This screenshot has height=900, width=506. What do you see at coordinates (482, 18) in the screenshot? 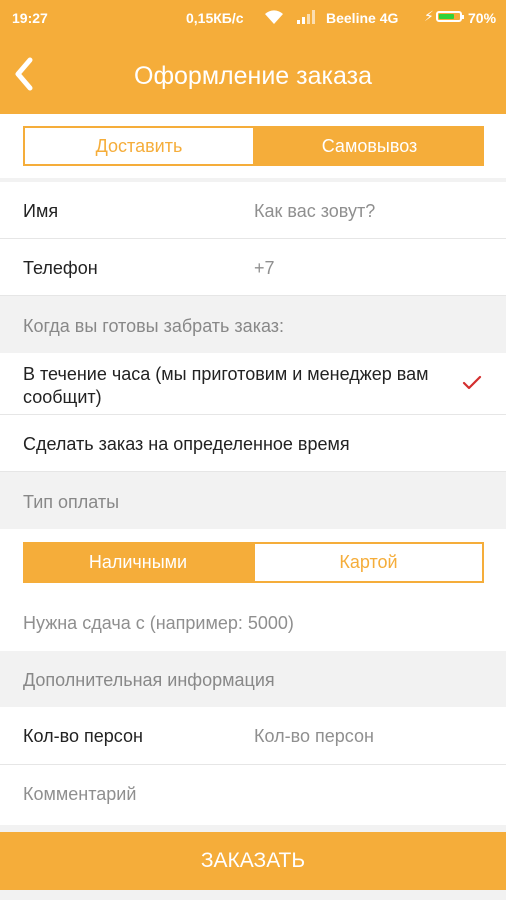
I see `status-battery-percent: 70%` at bounding box center [482, 18].